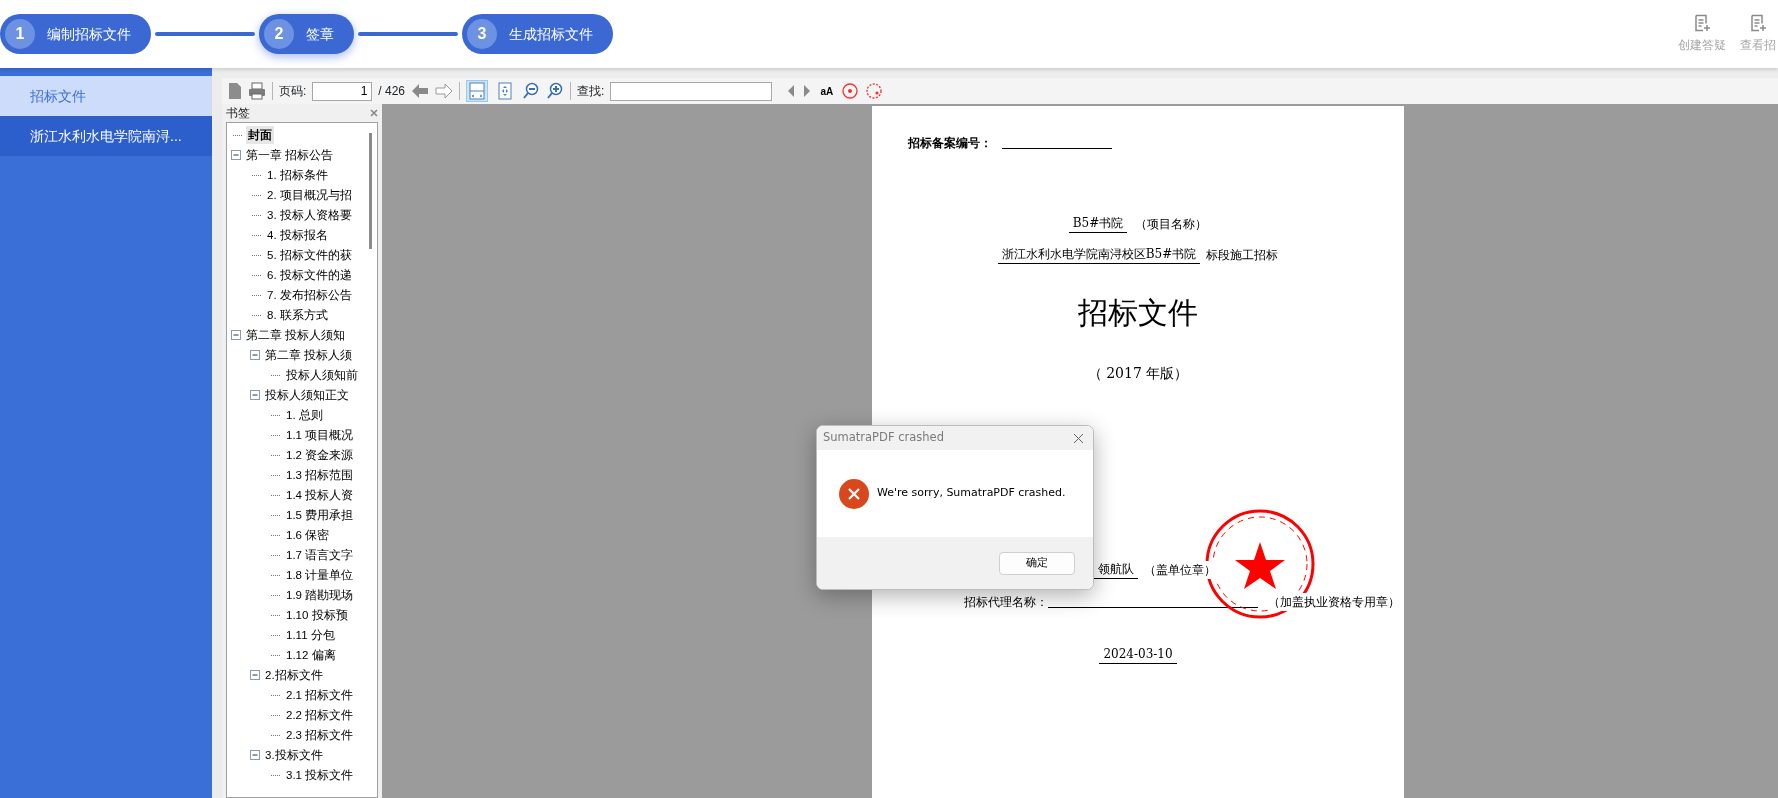 The width and height of the screenshot is (1778, 798). Describe the element at coordinates (294, 675) in the screenshot. I see `bookmark-item: 2.招标文件` at that location.